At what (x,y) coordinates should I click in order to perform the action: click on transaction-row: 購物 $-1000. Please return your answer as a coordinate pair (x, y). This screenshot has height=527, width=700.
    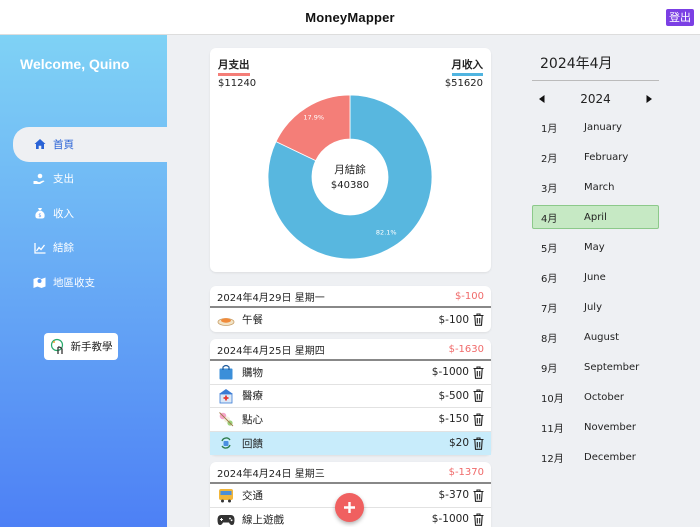
    Looking at the image, I should click on (350, 373).